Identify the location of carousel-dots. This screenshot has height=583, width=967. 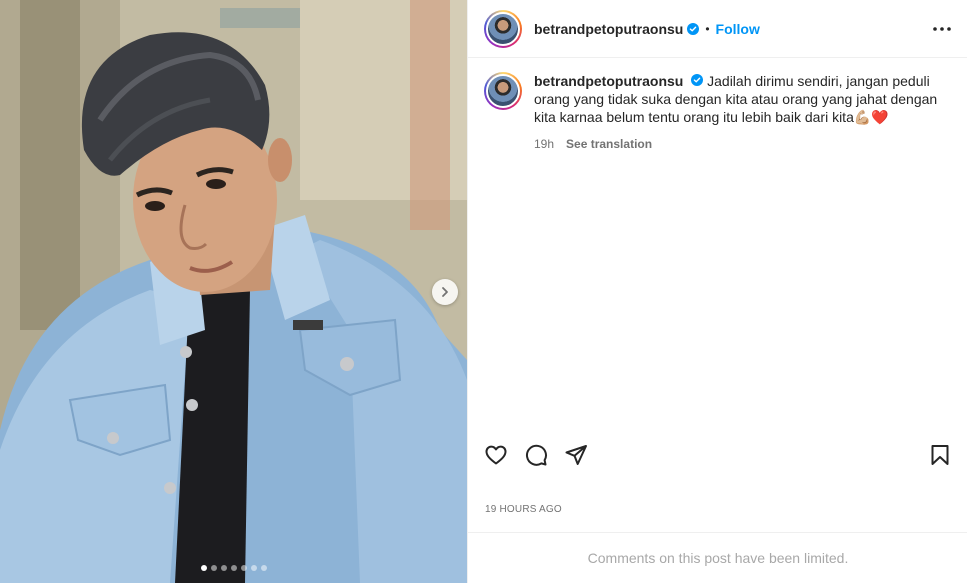
(233, 568).